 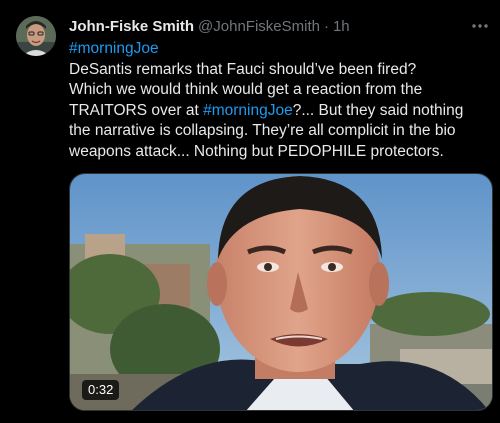 I want to click on author-handle: @JohnFiskeSmith, so click(x=259, y=27).